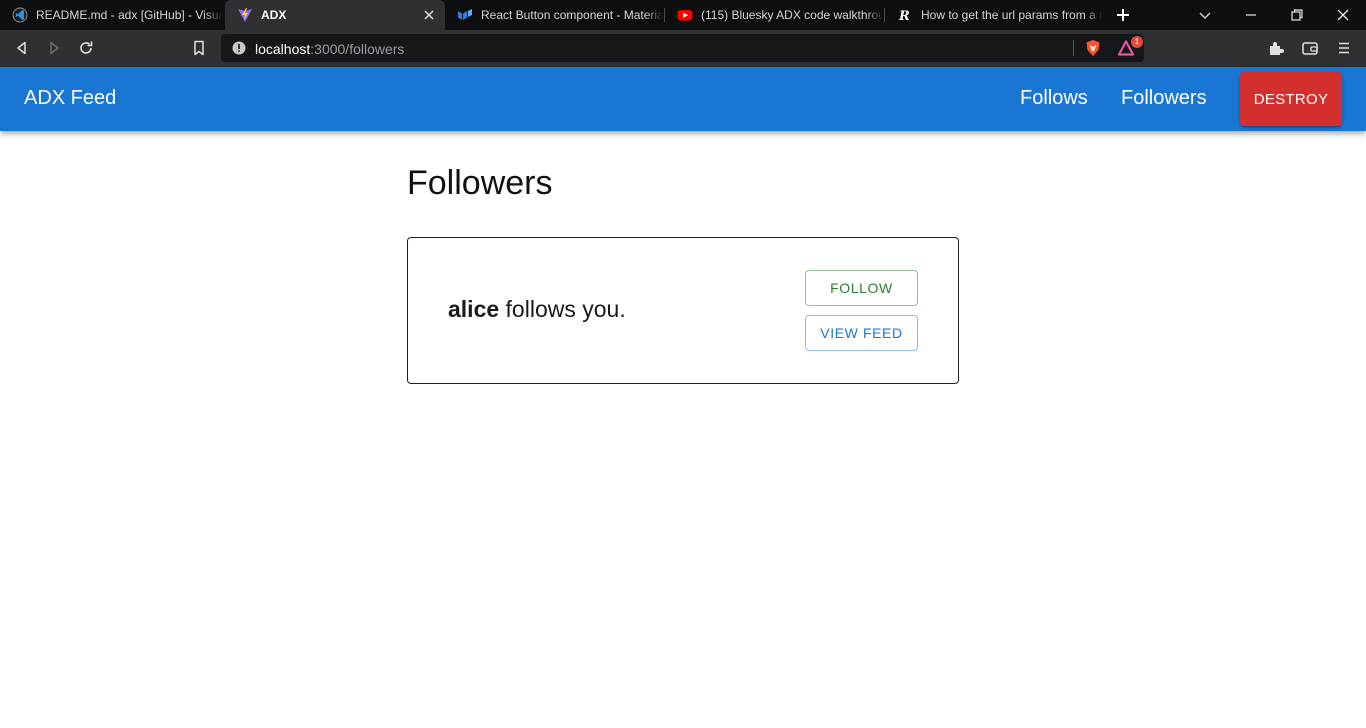 This screenshot has width=1366, height=728. What do you see at coordinates (465, 15) in the screenshot?
I see `mui-icon` at bounding box center [465, 15].